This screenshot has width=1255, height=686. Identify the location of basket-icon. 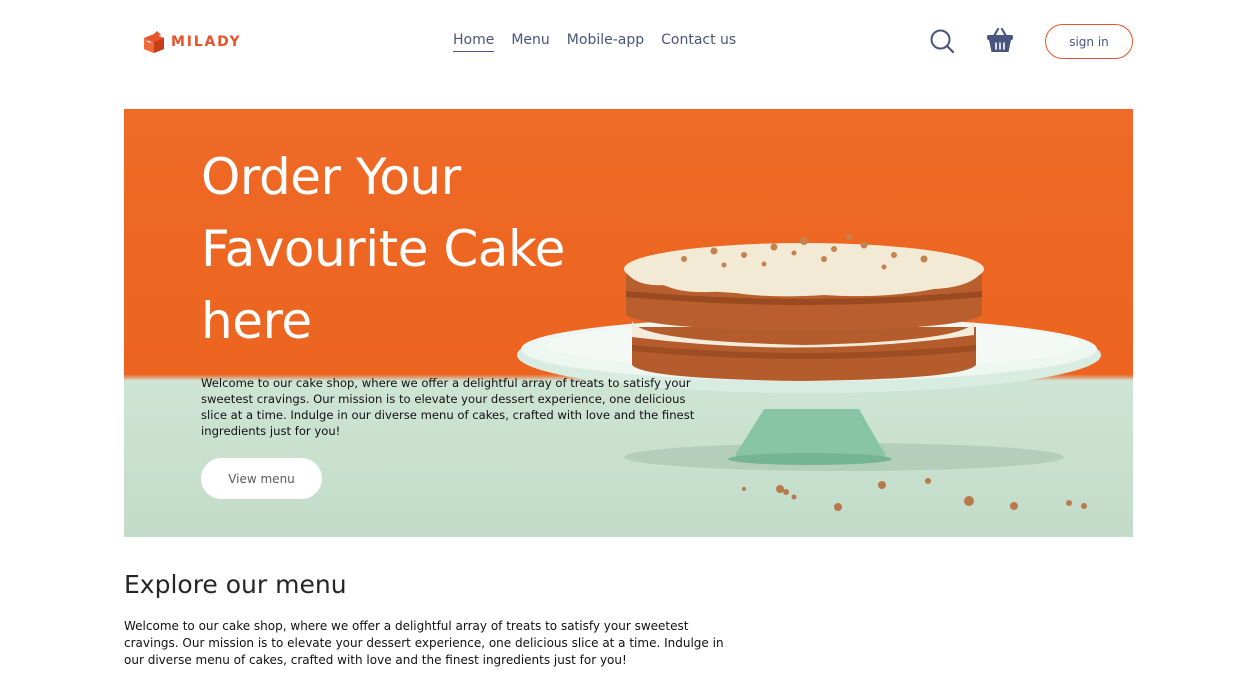
(1000, 40).